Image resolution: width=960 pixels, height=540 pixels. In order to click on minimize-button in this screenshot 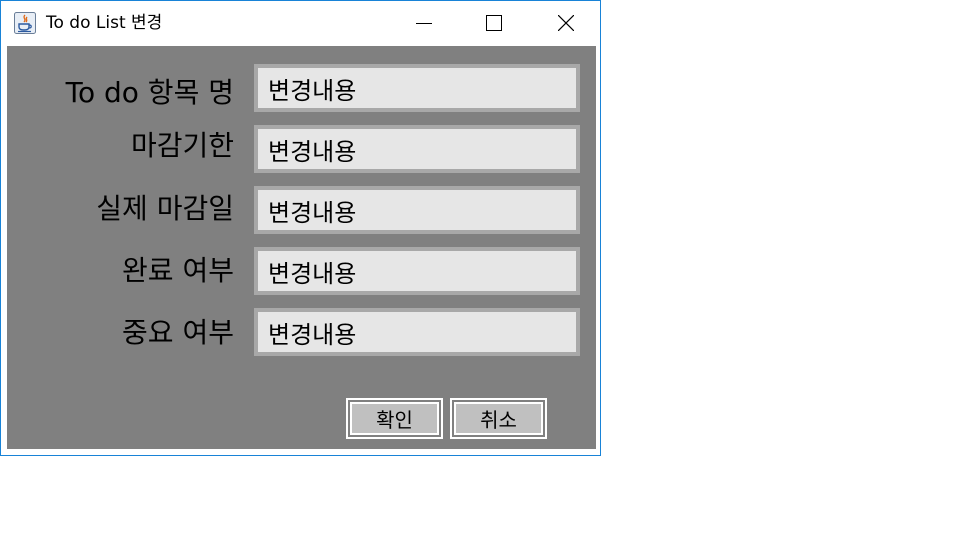, I will do `click(424, 23)`.